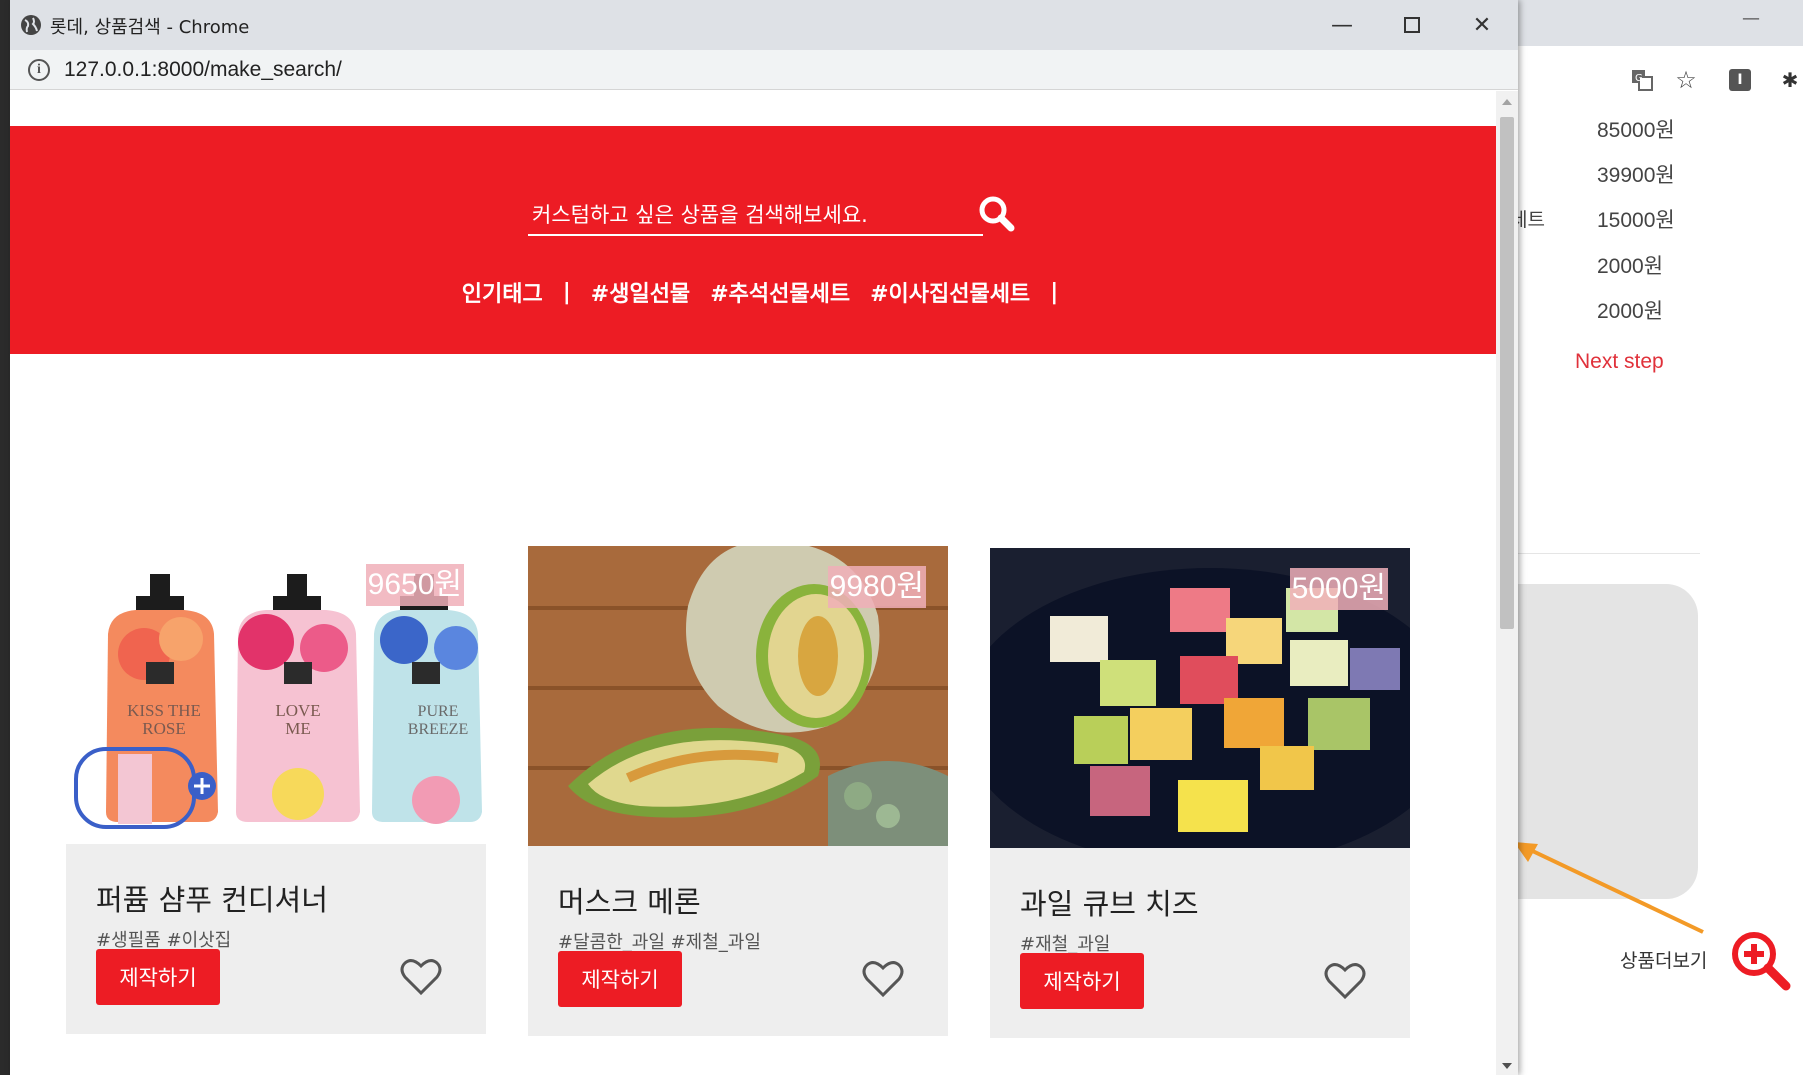 The height and width of the screenshot is (1075, 1803). I want to click on translate-icon: G, so click(1642, 80).